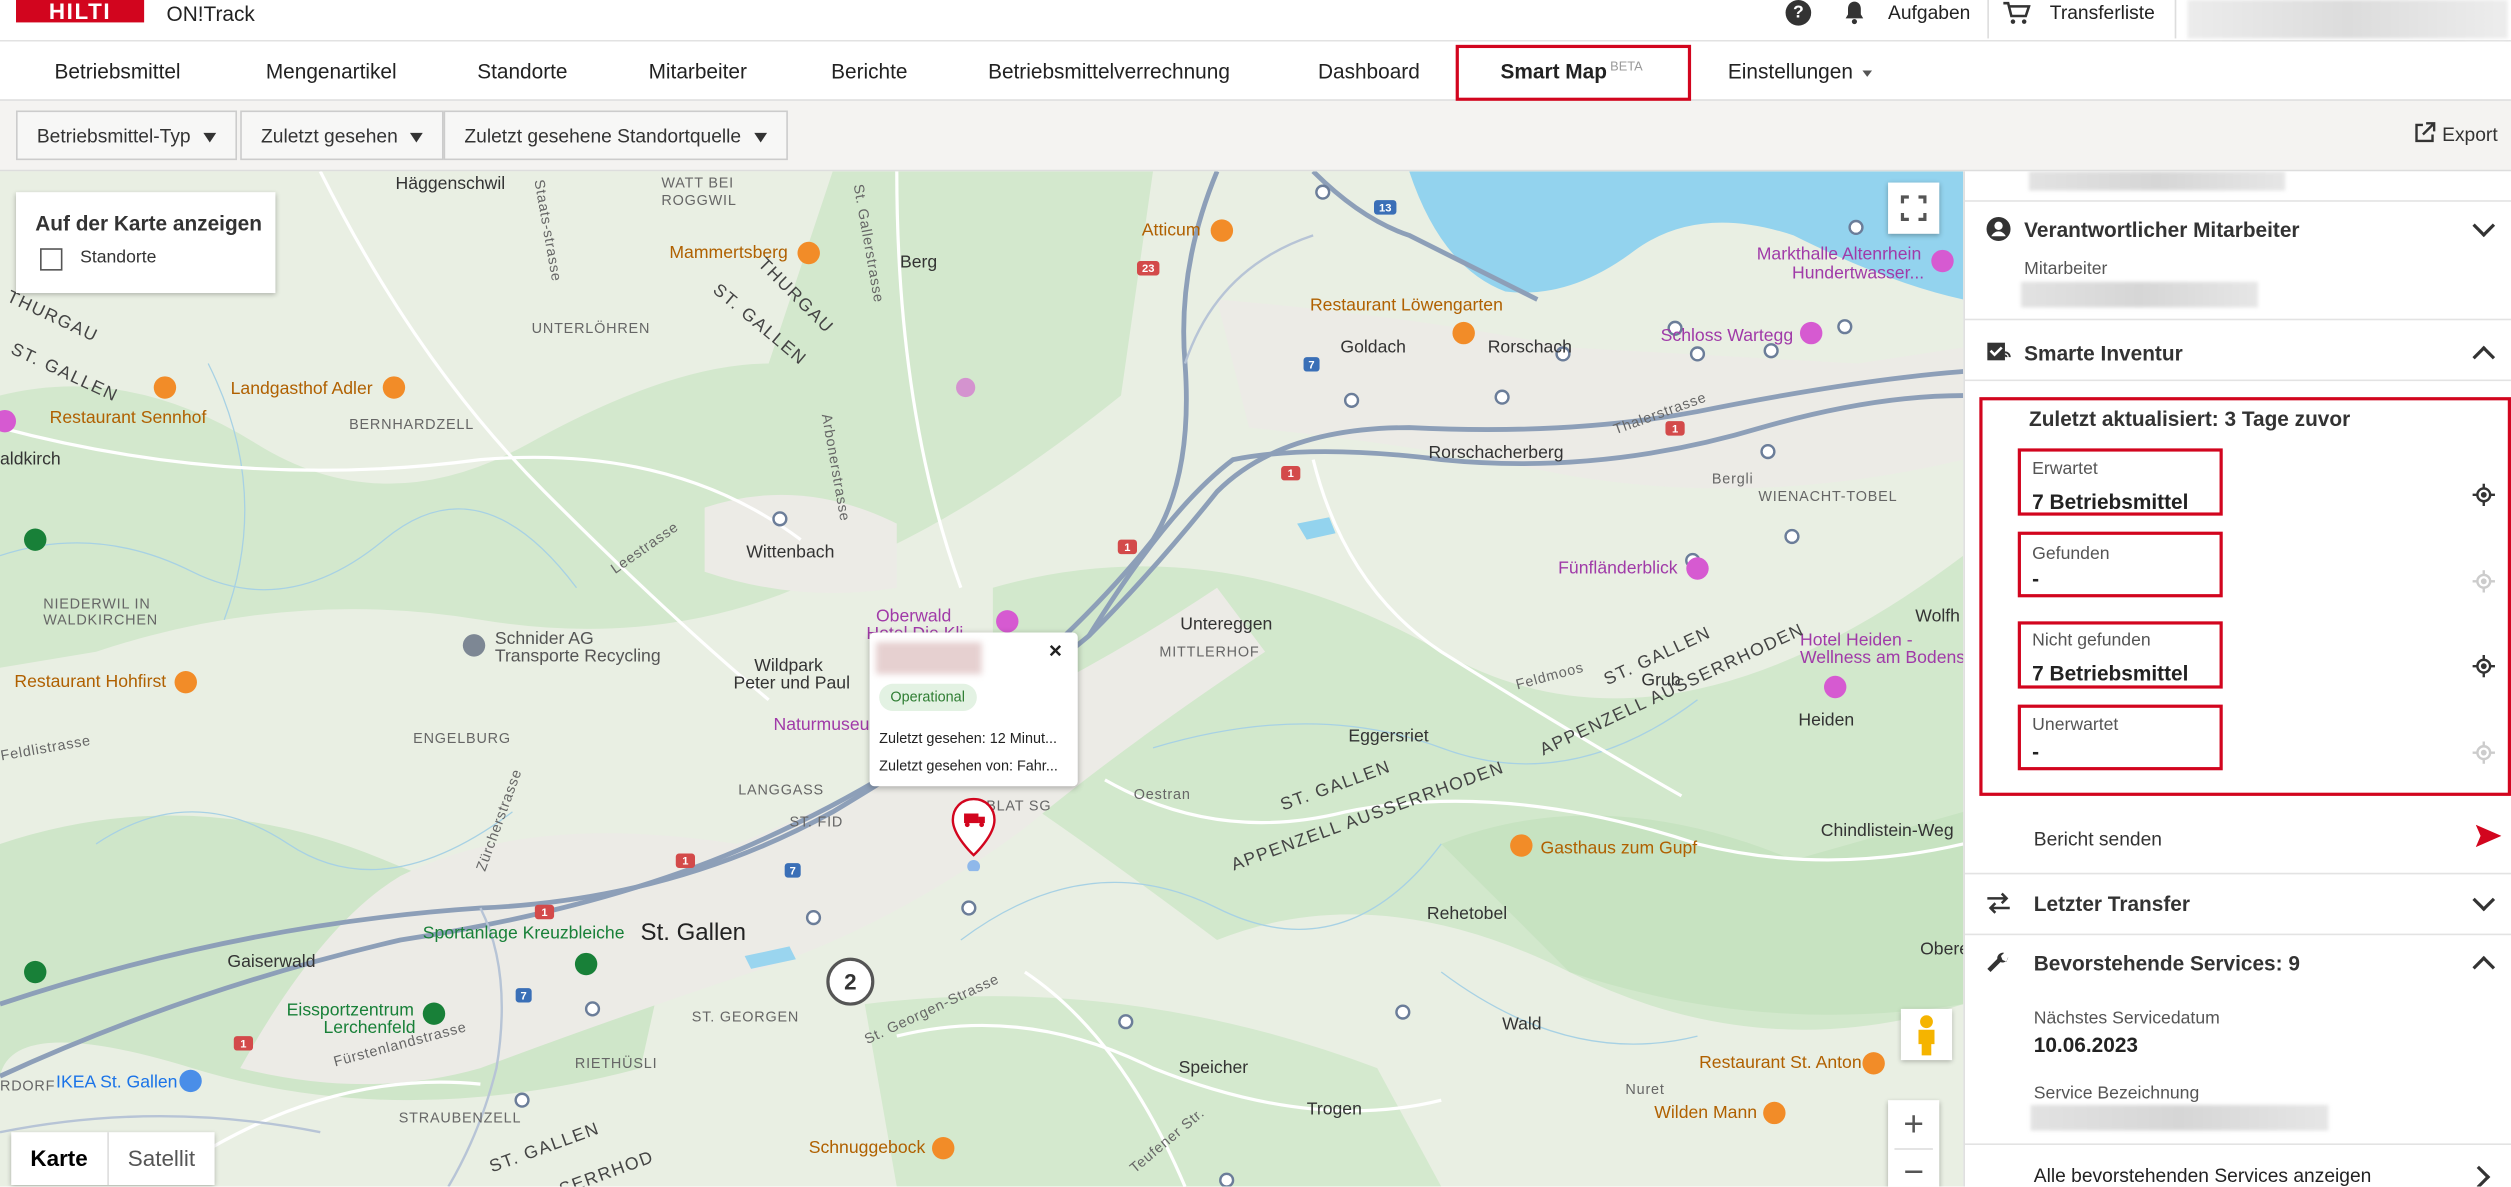  I want to click on zoom-in-button: +, so click(1913, 1124).